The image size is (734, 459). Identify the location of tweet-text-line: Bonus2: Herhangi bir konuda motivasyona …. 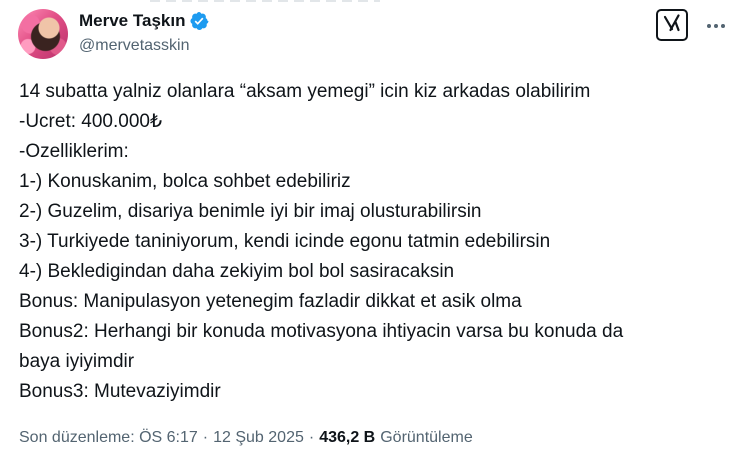
(321, 331).